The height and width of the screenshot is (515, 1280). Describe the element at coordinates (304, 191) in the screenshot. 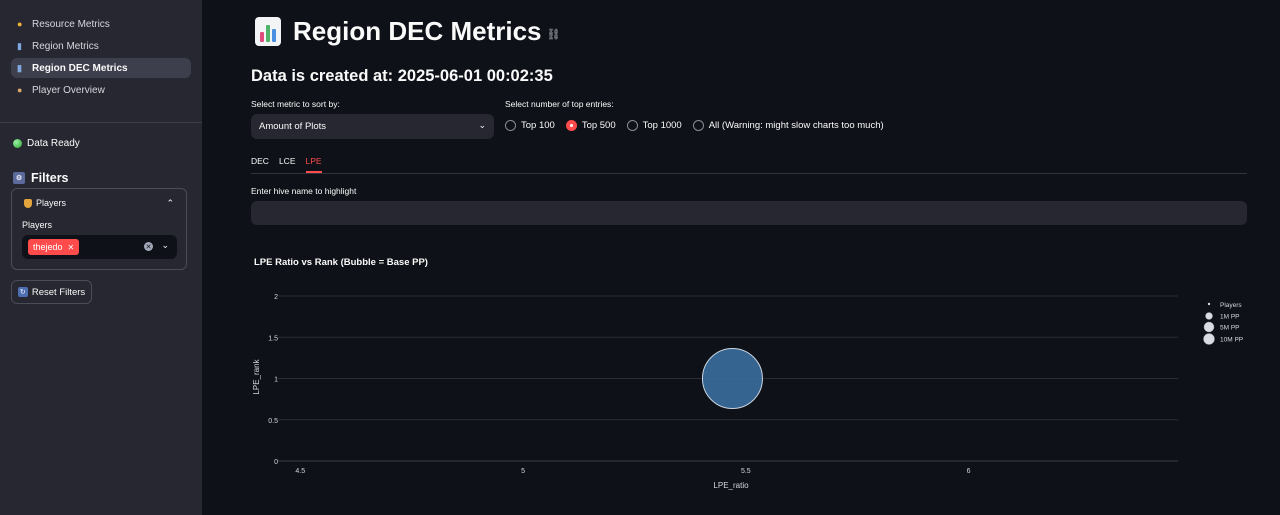

I see `highlight-label: Enter hive name to highlight` at that location.